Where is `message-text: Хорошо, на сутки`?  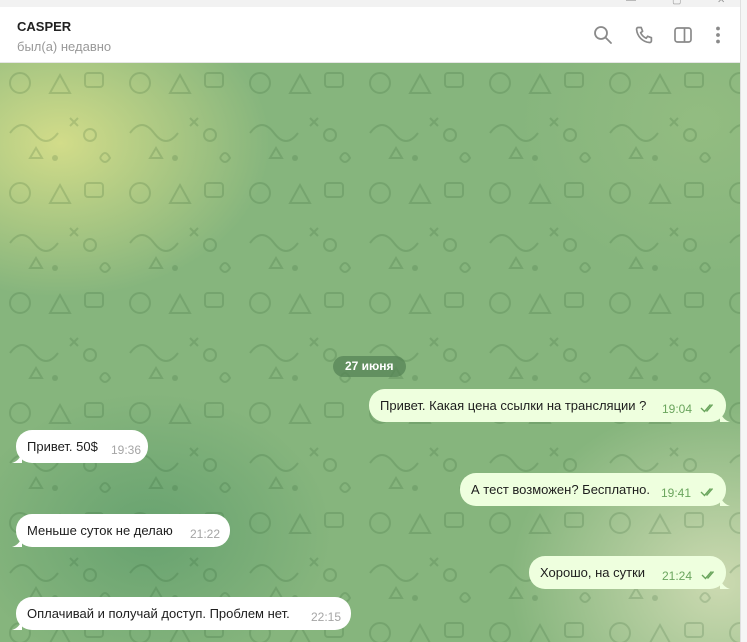 message-text: Хорошо, на сутки is located at coordinates (593, 572).